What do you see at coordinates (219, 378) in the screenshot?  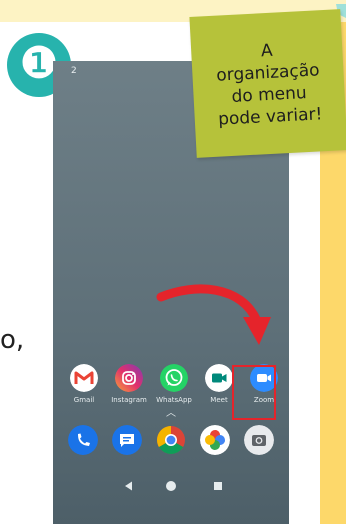 I see `meet-icon` at bounding box center [219, 378].